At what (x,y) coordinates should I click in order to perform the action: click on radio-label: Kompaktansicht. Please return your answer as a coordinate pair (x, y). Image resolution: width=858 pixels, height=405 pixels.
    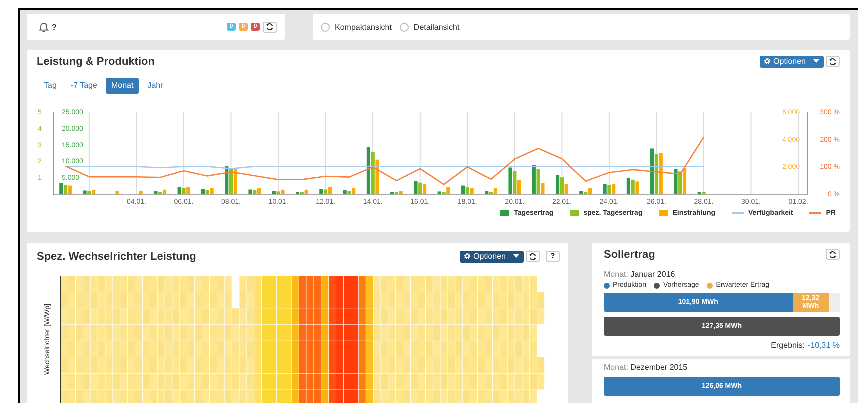
    Looking at the image, I should click on (363, 27).